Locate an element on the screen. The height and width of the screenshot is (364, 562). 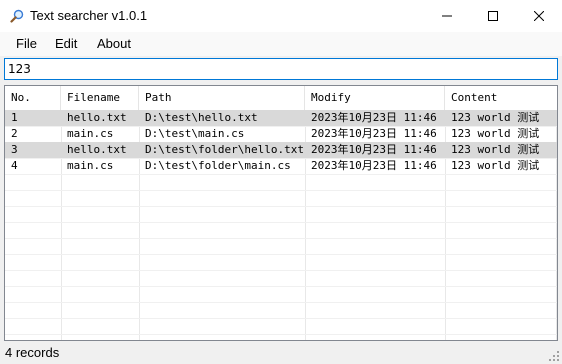
cell-no: 4 is located at coordinates (14, 165).